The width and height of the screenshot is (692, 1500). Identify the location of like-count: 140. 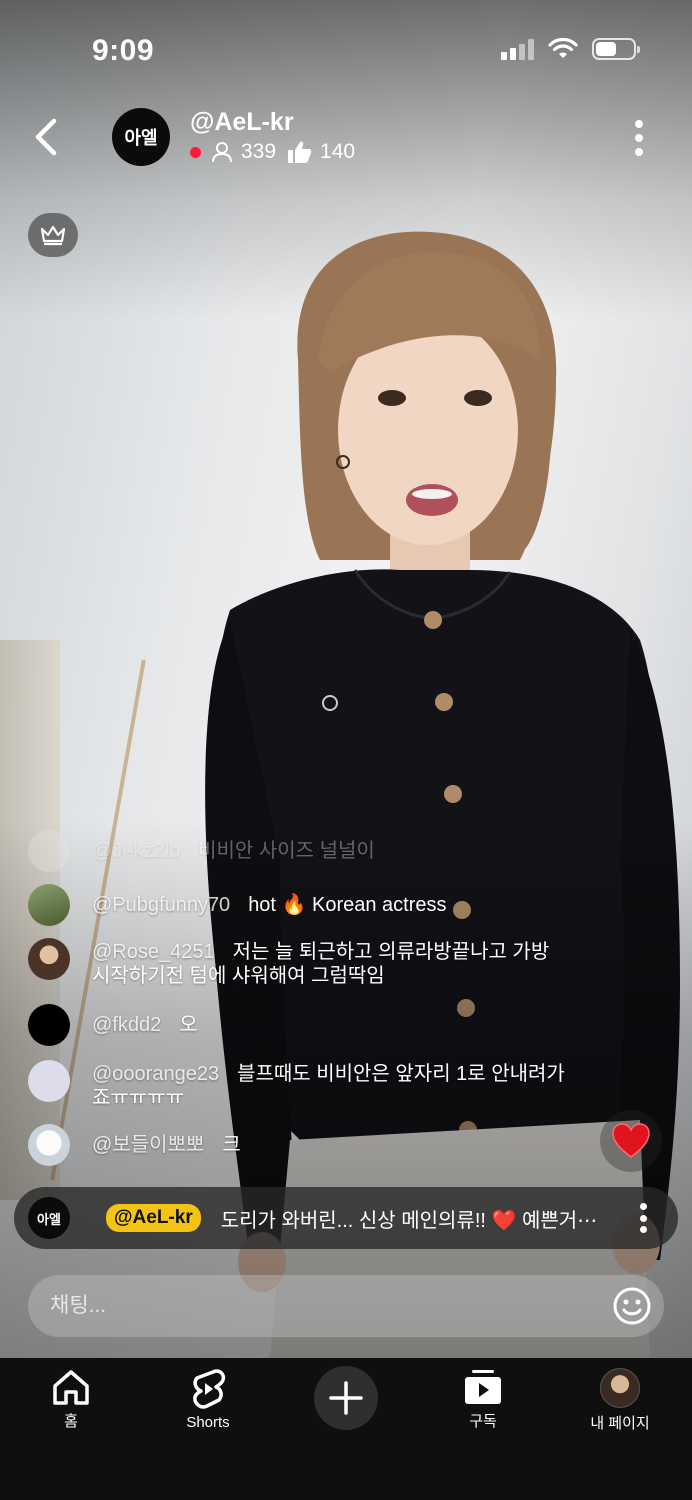
(338, 151).